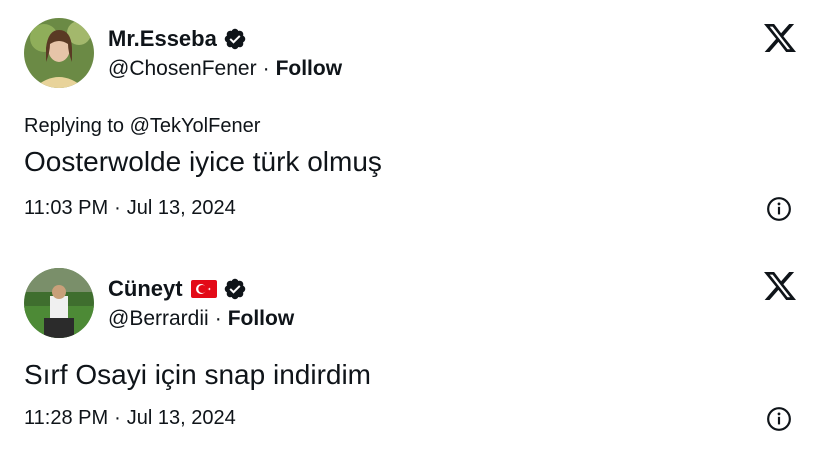  I want to click on handle: @Berrardii, so click(158, 318).